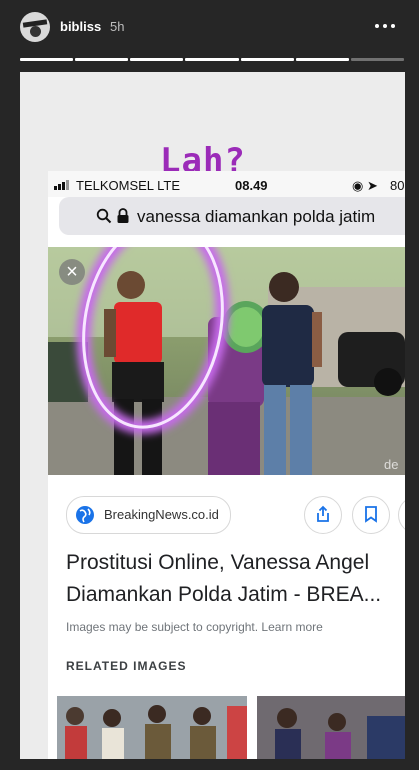 The width and height of the screenshot is (419, 770). Describe the element at coordinates (128, 185) in the screenshot. I see `carrier-label: TELKOMSEL LTE` at that location.